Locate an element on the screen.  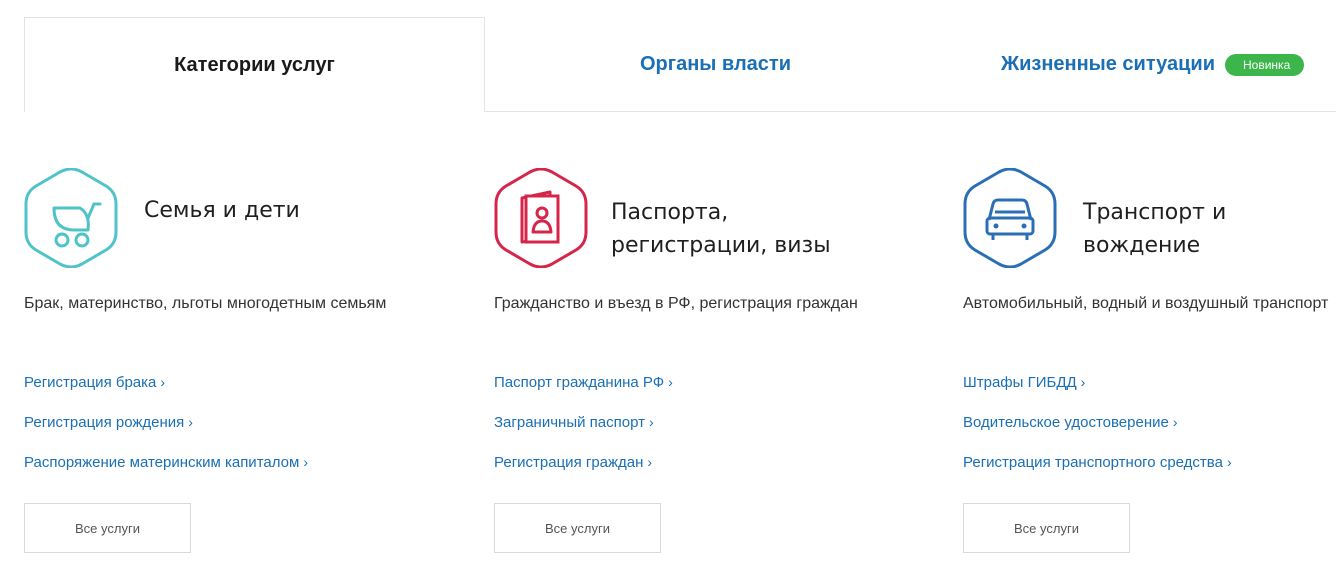
tab-label: Жизненные ситуации is located at coordinates (1108, 64).